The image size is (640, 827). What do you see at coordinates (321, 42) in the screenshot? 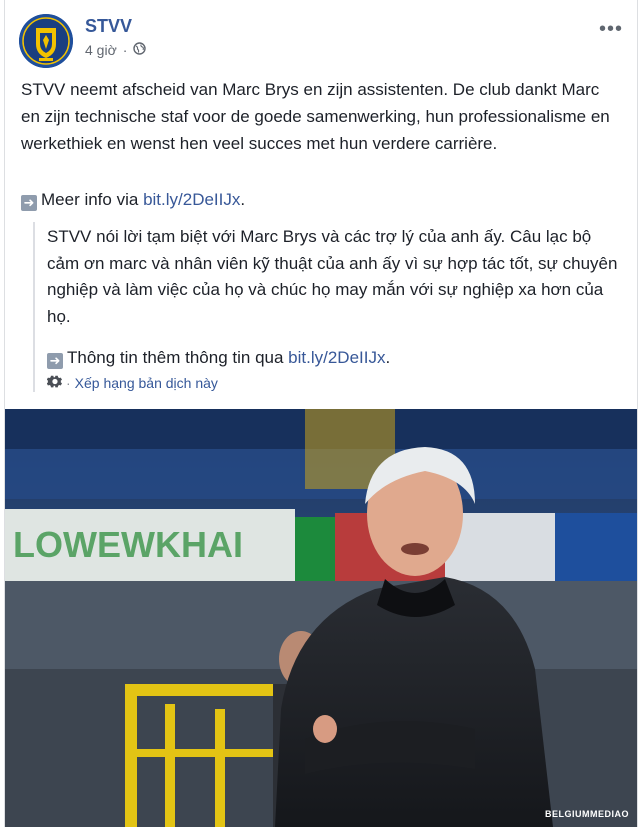
I see `post-header: STVV 4 giờ · •••` at bounding box center [321, 42].